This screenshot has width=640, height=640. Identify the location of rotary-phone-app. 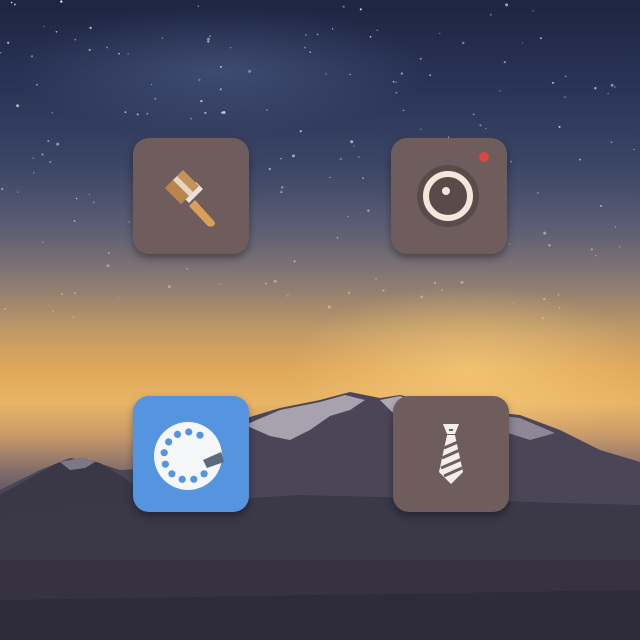
(191, 454).